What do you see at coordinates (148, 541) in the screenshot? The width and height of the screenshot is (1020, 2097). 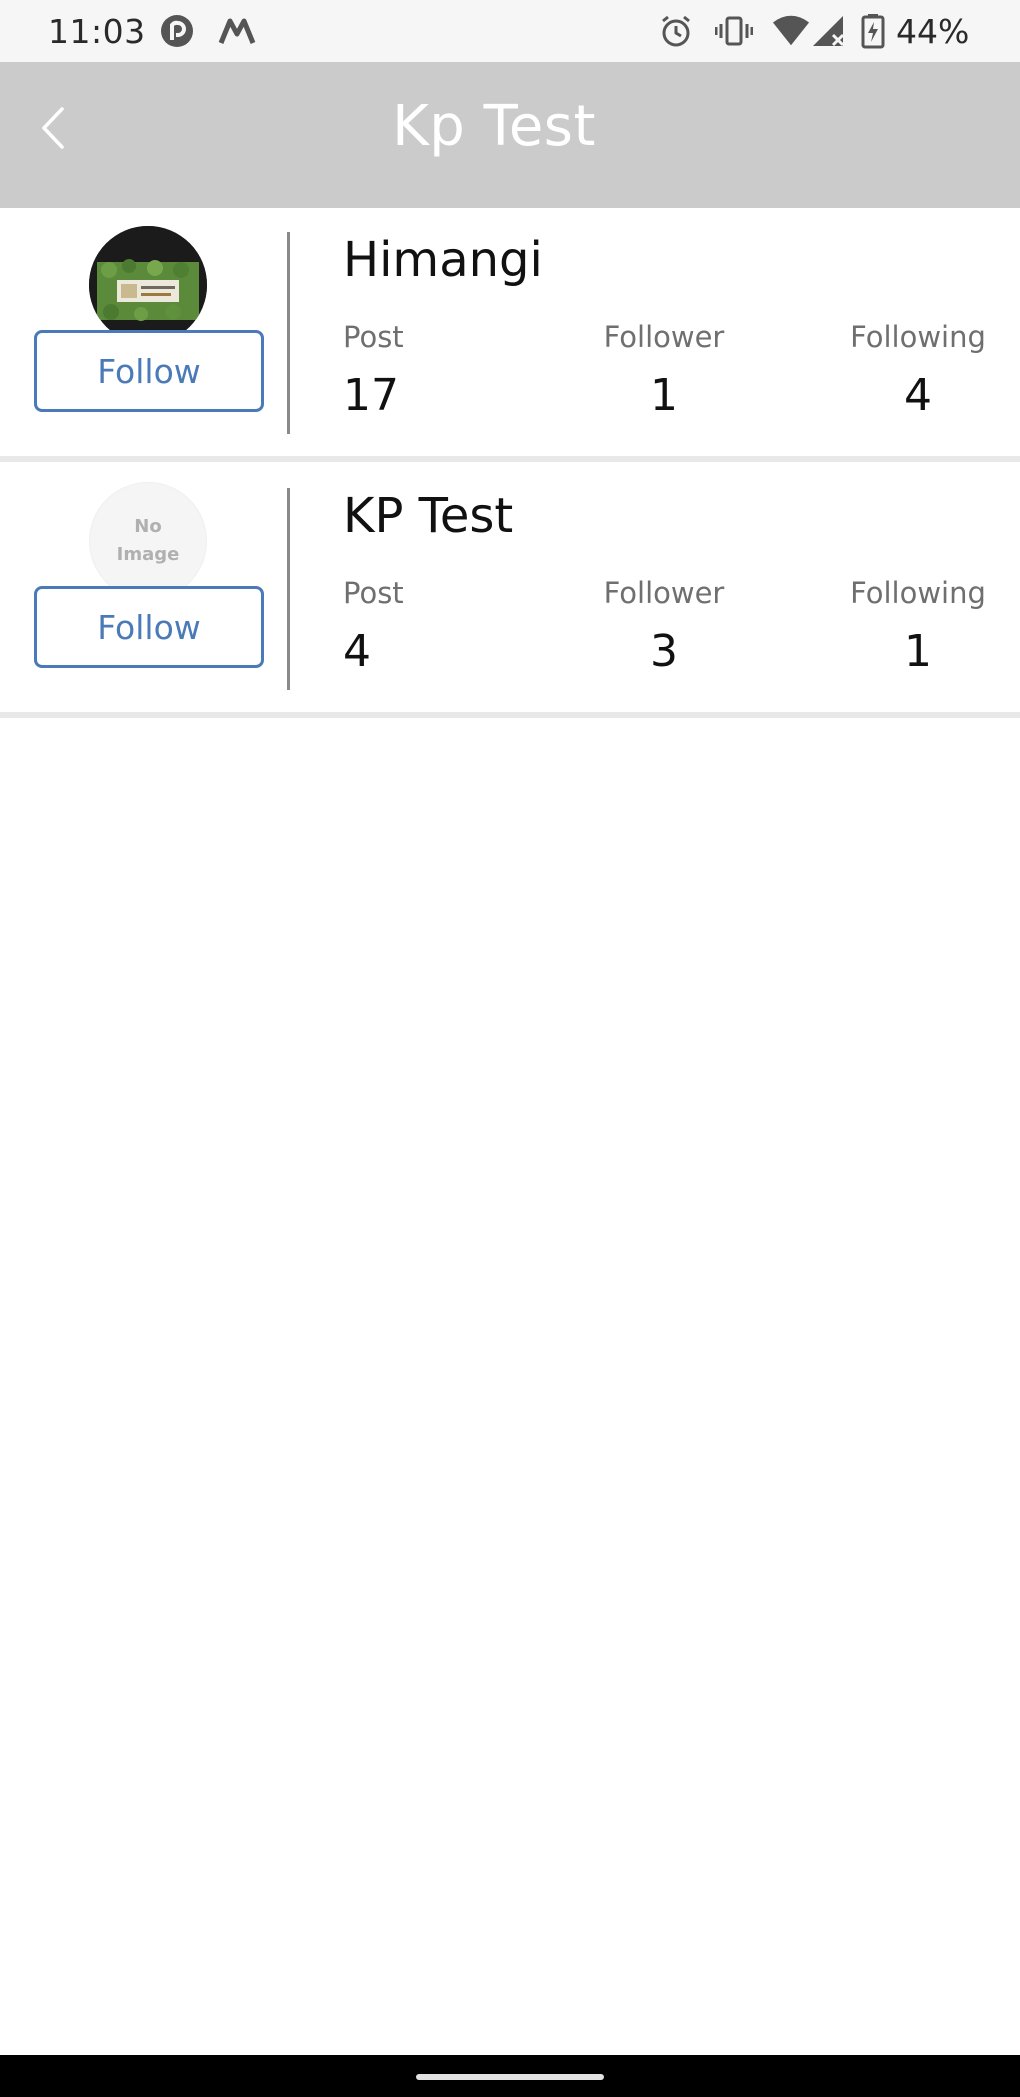 I see `avatar-placeholder: No Image` at bounding box center [148, 541].